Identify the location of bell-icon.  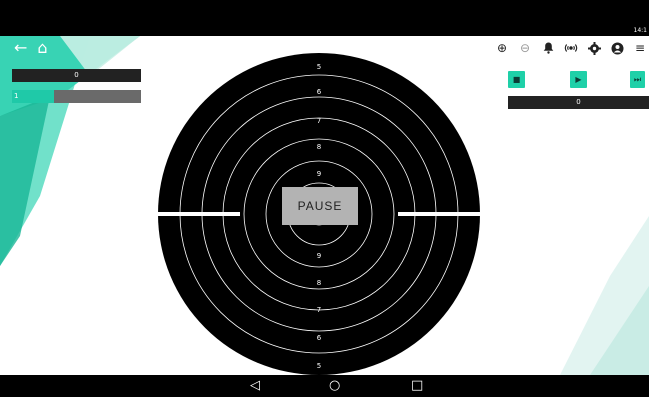
(548, 48).